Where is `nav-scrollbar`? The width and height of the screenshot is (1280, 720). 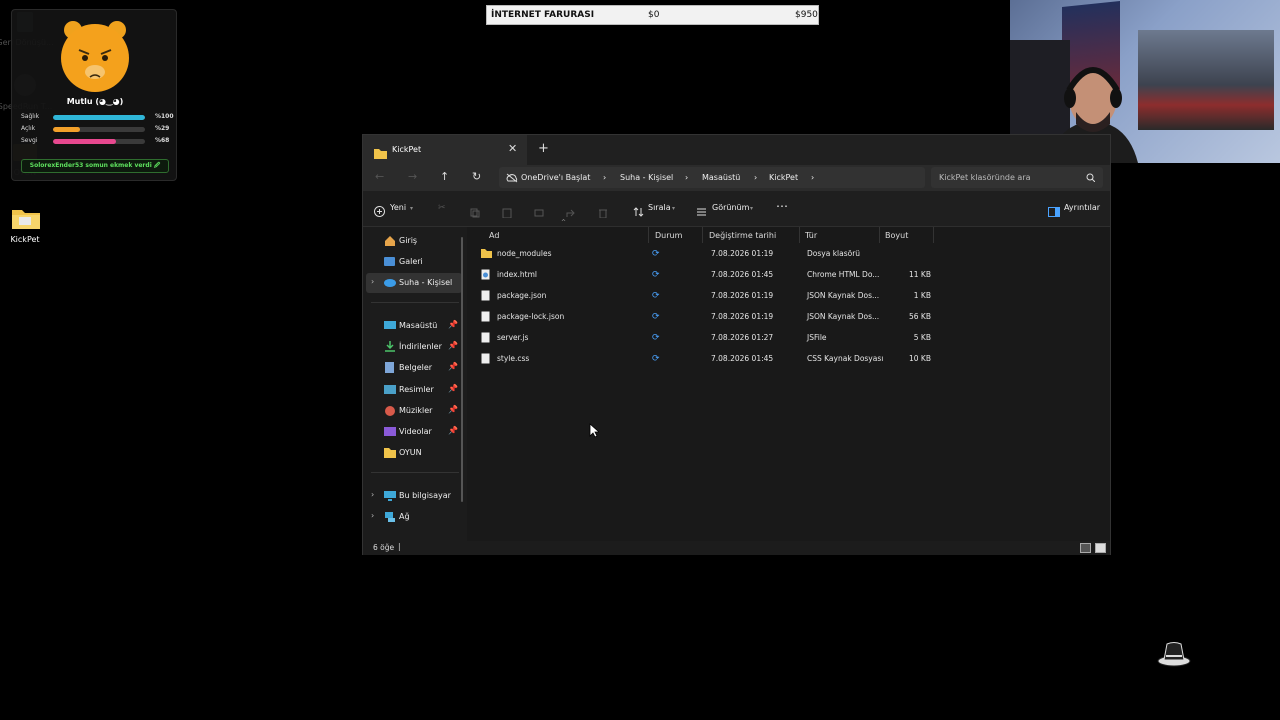
nav-scrollbar is located at coordinates (462, 369).